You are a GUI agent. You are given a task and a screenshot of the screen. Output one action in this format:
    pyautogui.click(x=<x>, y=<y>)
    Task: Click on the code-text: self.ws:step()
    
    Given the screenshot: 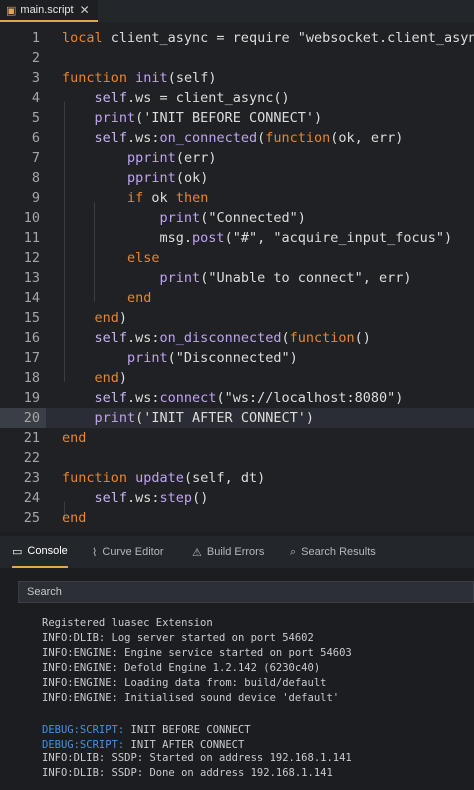 What is the action you would take?
    pyautogui.click(x=135, y=498)
    